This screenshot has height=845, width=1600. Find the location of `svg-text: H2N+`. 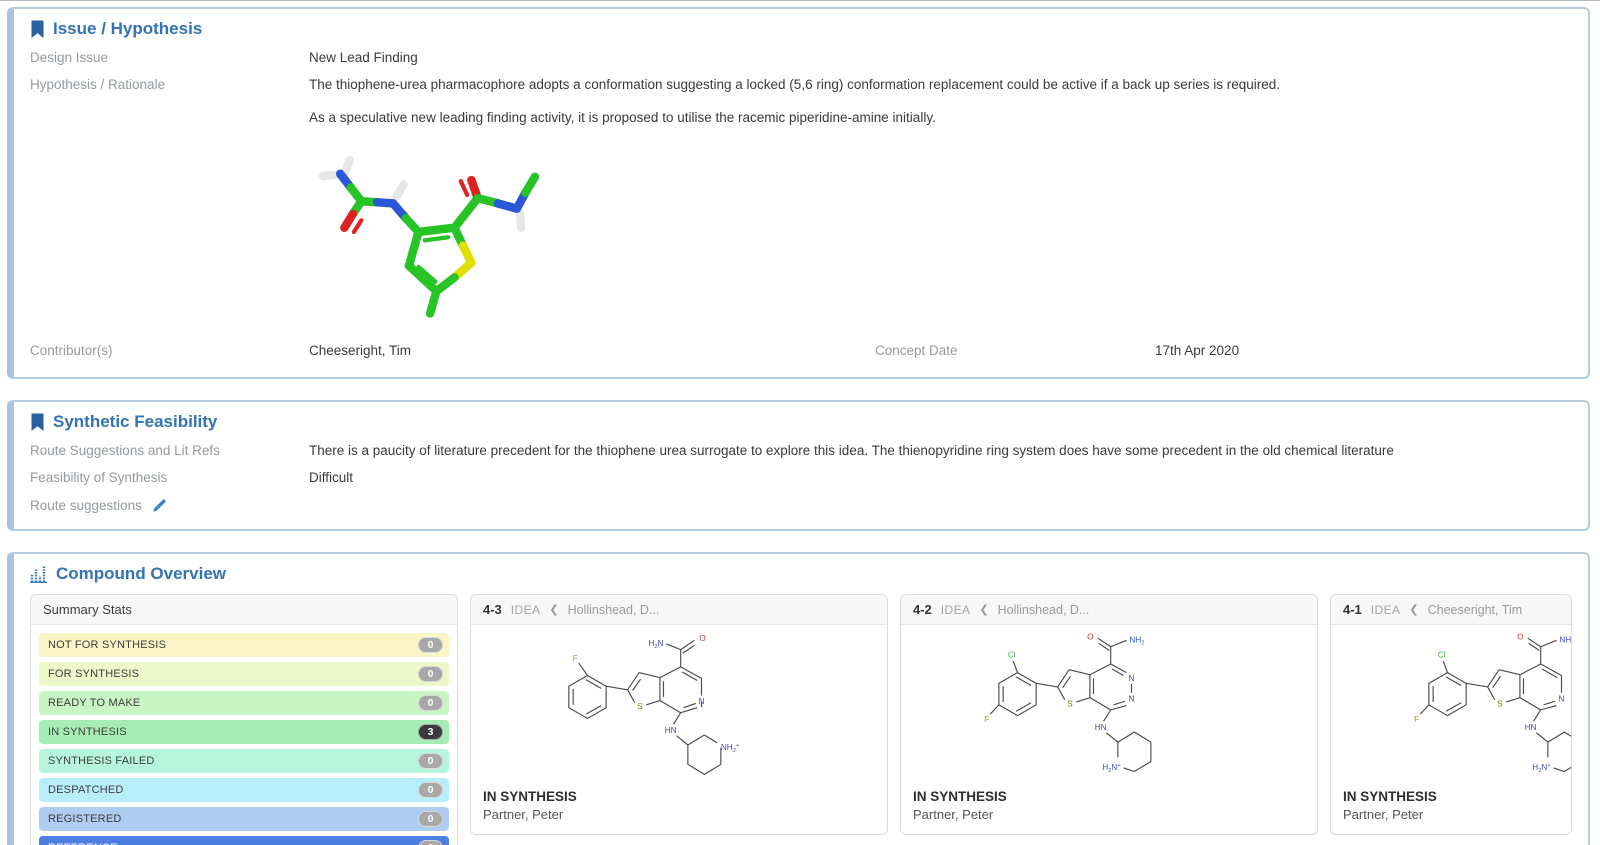

svg-text: H2N+ is located at coordinates (1541, 769).